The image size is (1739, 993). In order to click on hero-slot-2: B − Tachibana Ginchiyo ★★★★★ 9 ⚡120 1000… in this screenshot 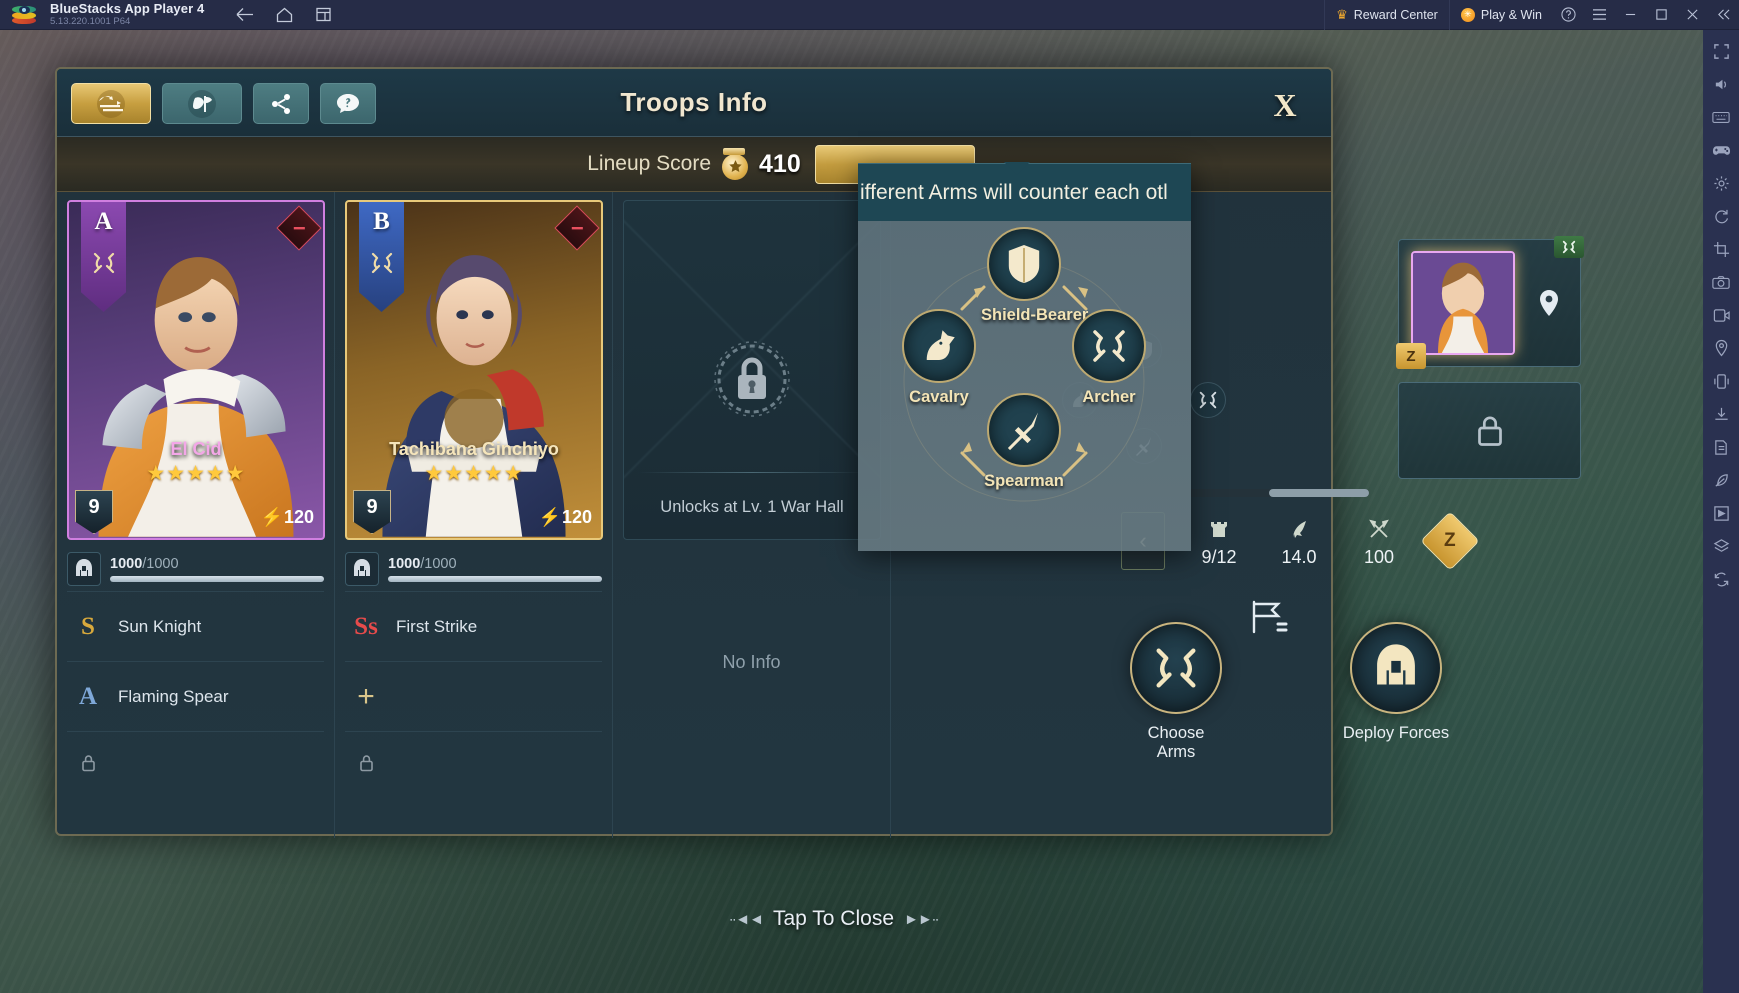, I will do `click(474, 515)`.